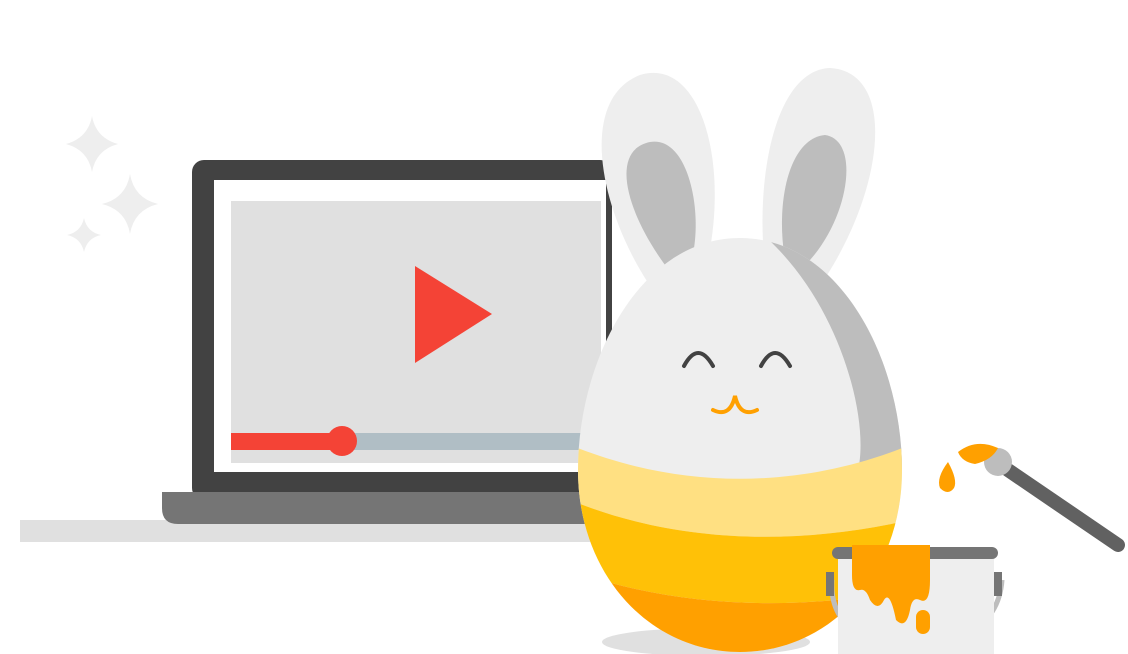  What do you see at coordinates (1032, 497) in the screenshot?
I see `paintbrush-icon` at bounding box center [1032, 497].